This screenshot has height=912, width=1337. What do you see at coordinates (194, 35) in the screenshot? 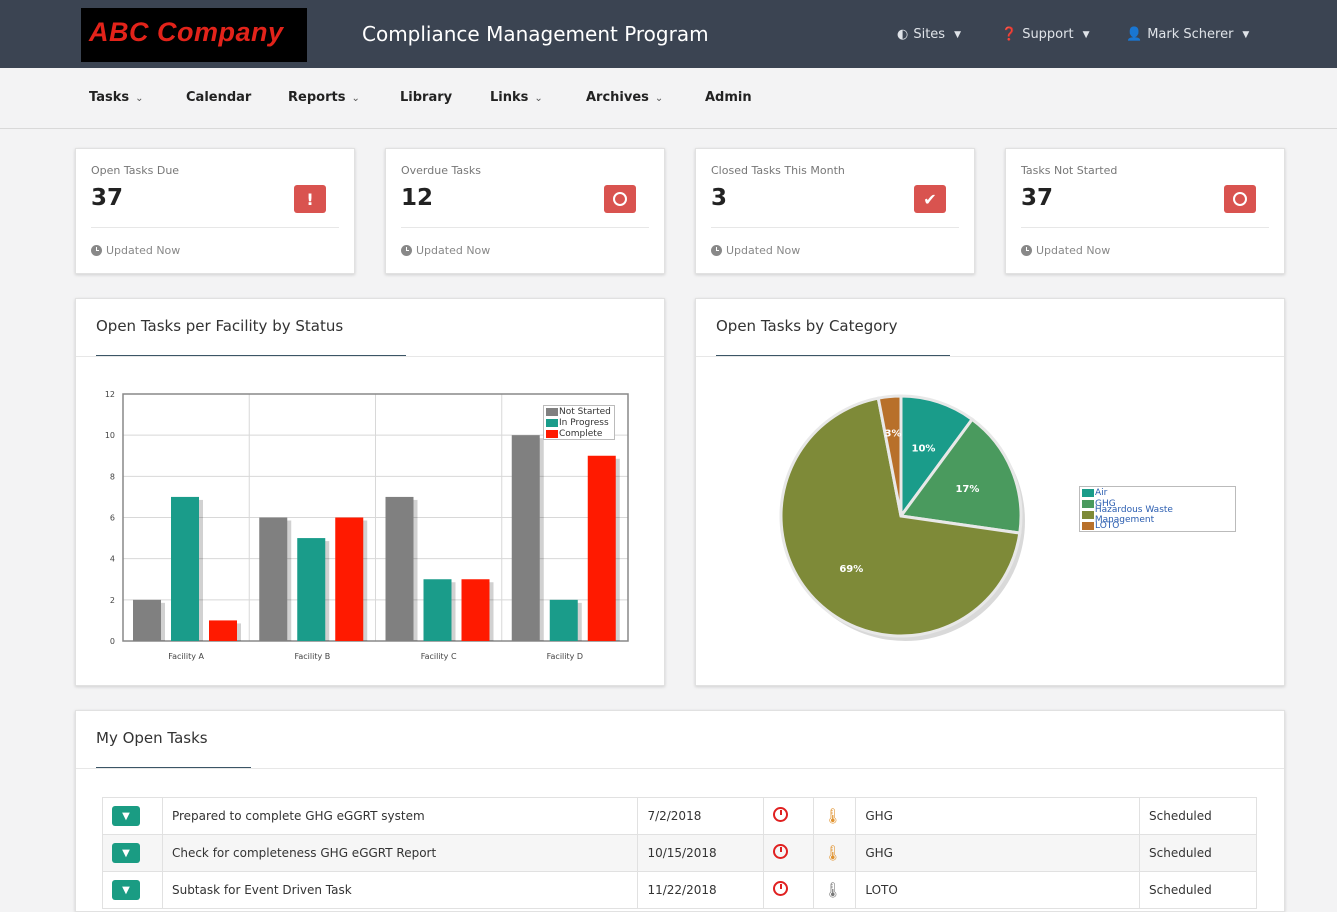
I see `company-logo: ABC Company` at bounding box center [194, 35].